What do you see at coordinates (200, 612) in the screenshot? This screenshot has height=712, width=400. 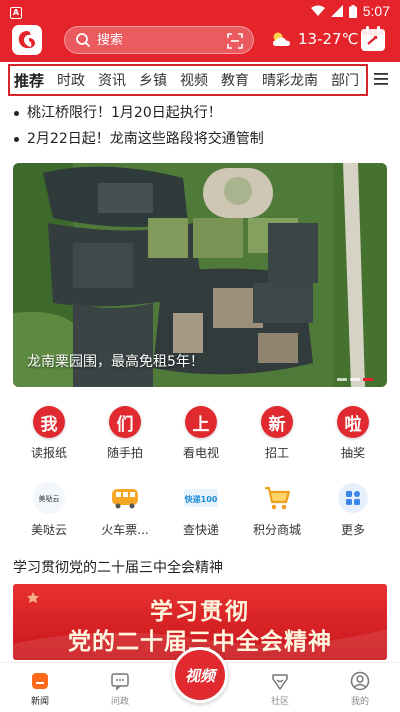 I see `promo-line-1: 学习贯彻` at bounding box center [200, 612].